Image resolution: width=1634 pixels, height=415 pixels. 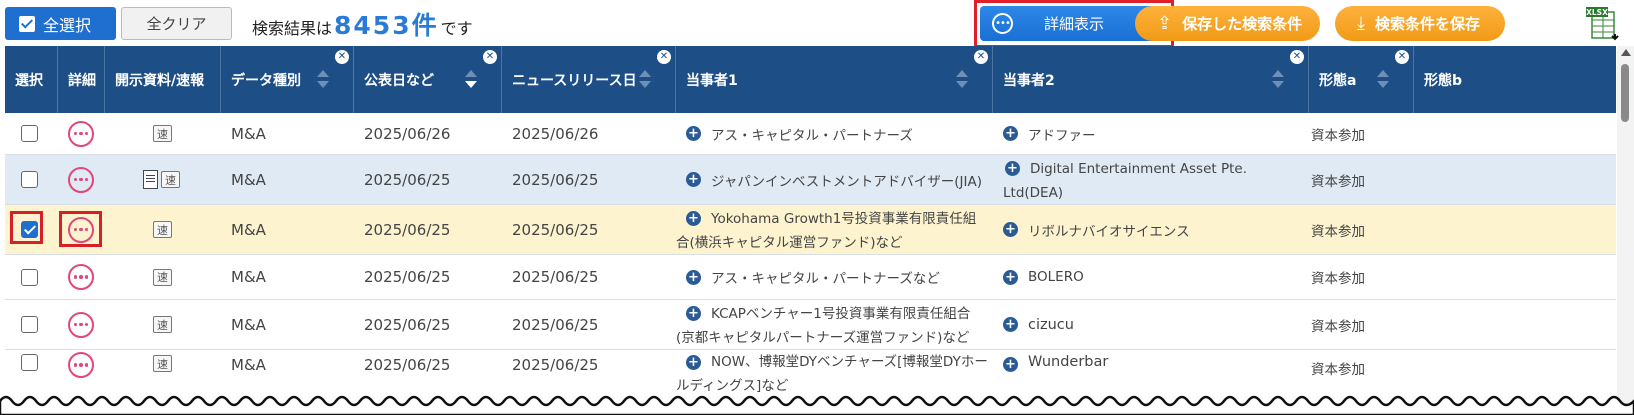 I want to click on party1-wrap: + NOW、博報堂DYベンチャーズ[博報堂DYホールディングス]など, so click(x=834, y=374).